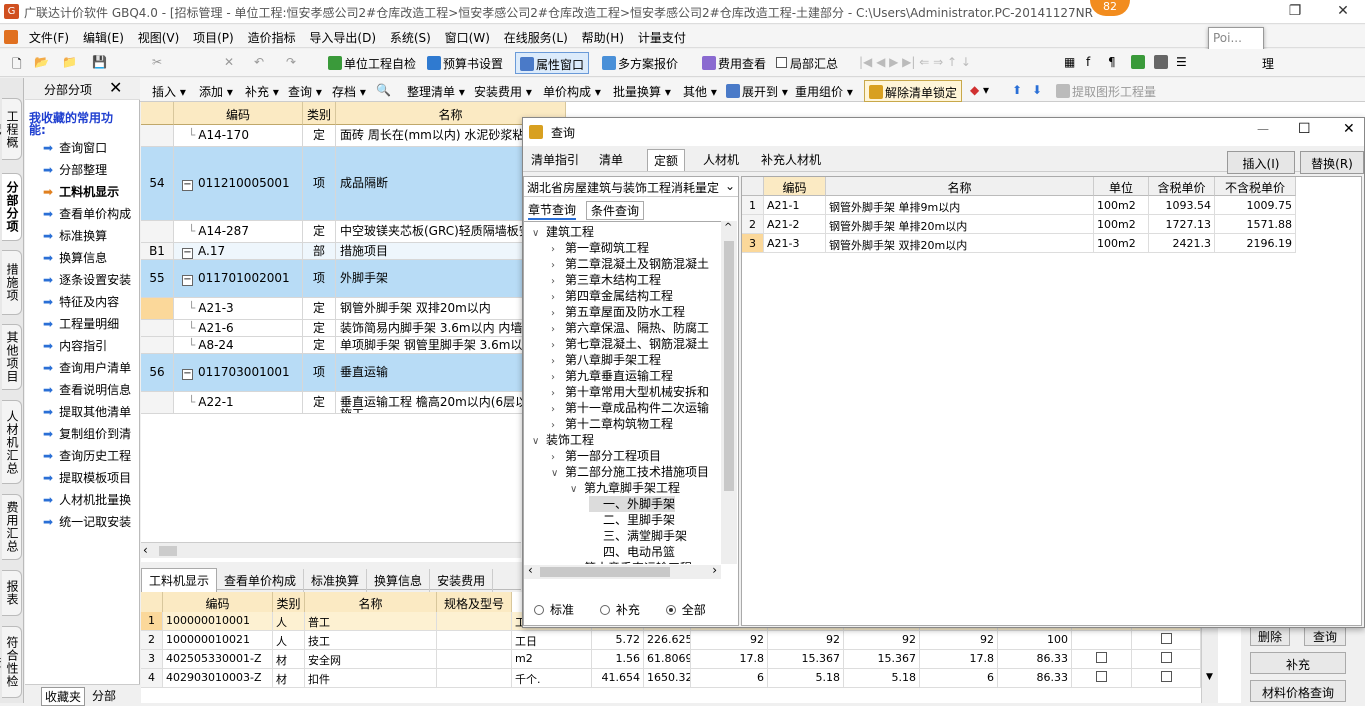 This screenshot has width=1365, height=706. Describe the element at coordinates (91, 411) in the screenshot. I see `list-item: ➡ 提取其他清单` at that location.